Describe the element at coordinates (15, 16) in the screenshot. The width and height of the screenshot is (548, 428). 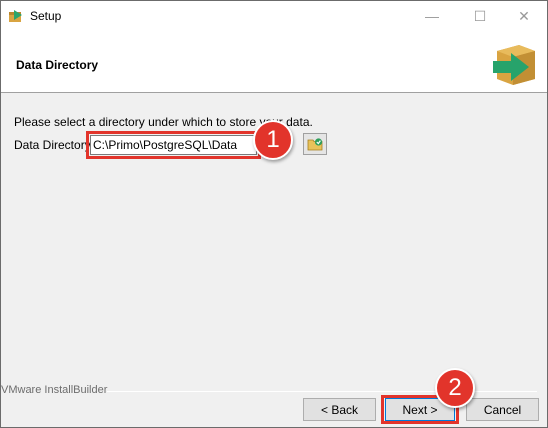
I see `app-icon` at that location.